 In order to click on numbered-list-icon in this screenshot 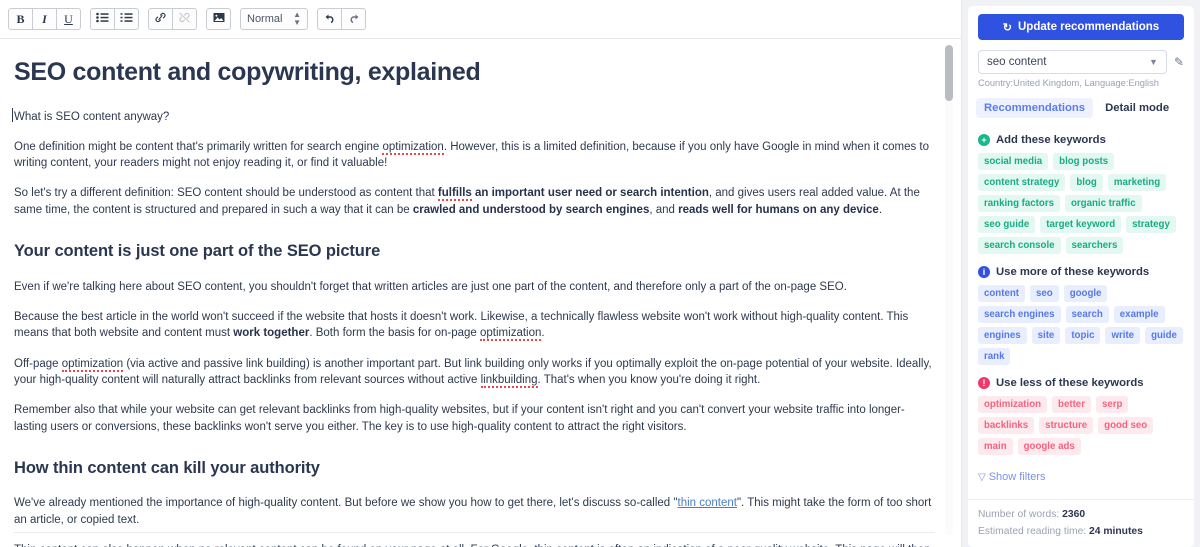, I will do `click(126, 19)`.